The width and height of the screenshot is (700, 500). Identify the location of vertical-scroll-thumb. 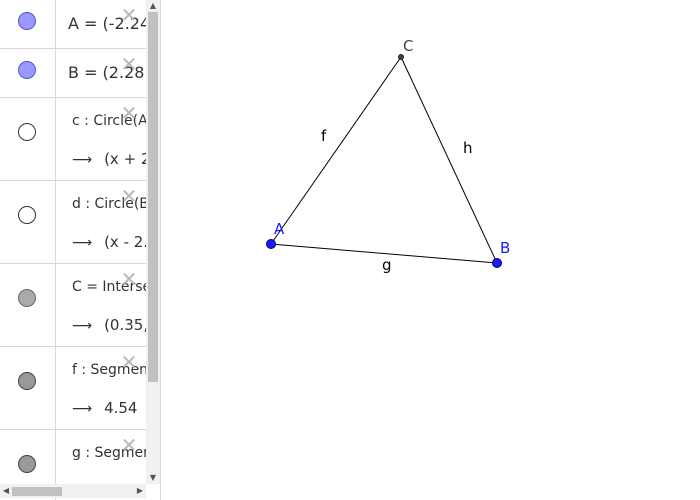
(153, 197).